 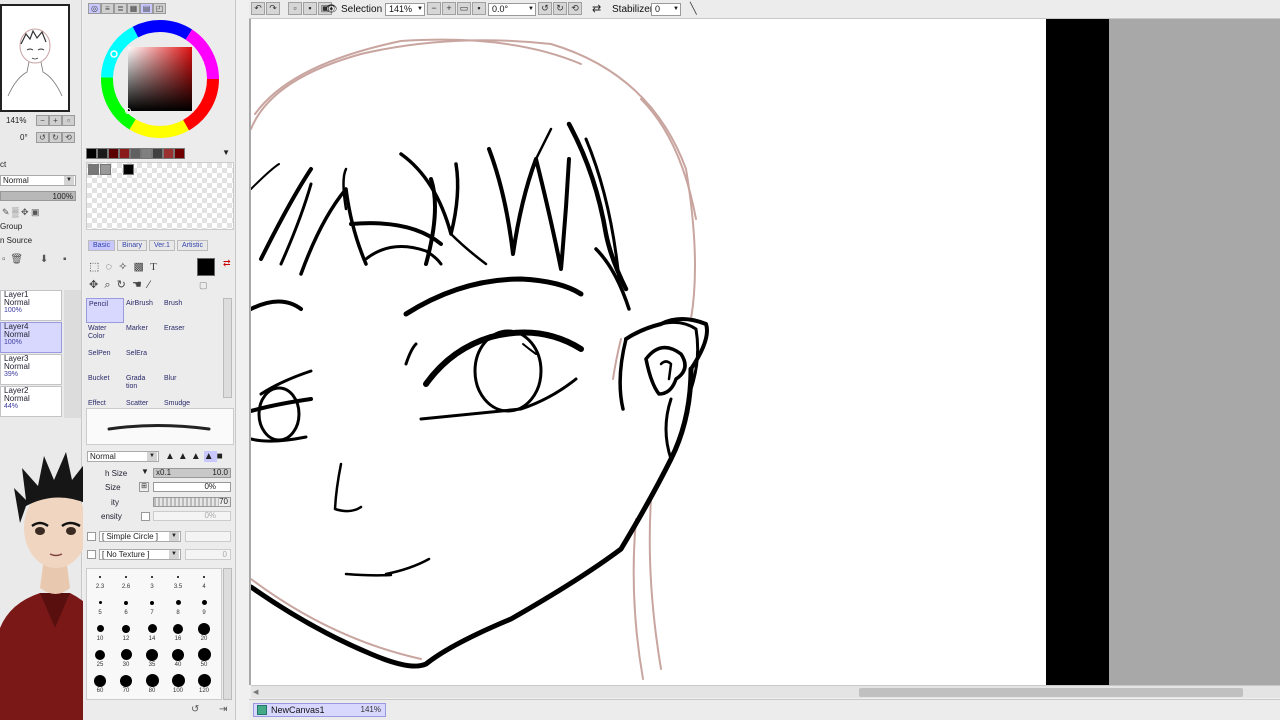 I want to click on redo-icon: ⇥, so click(x=223, y=709).